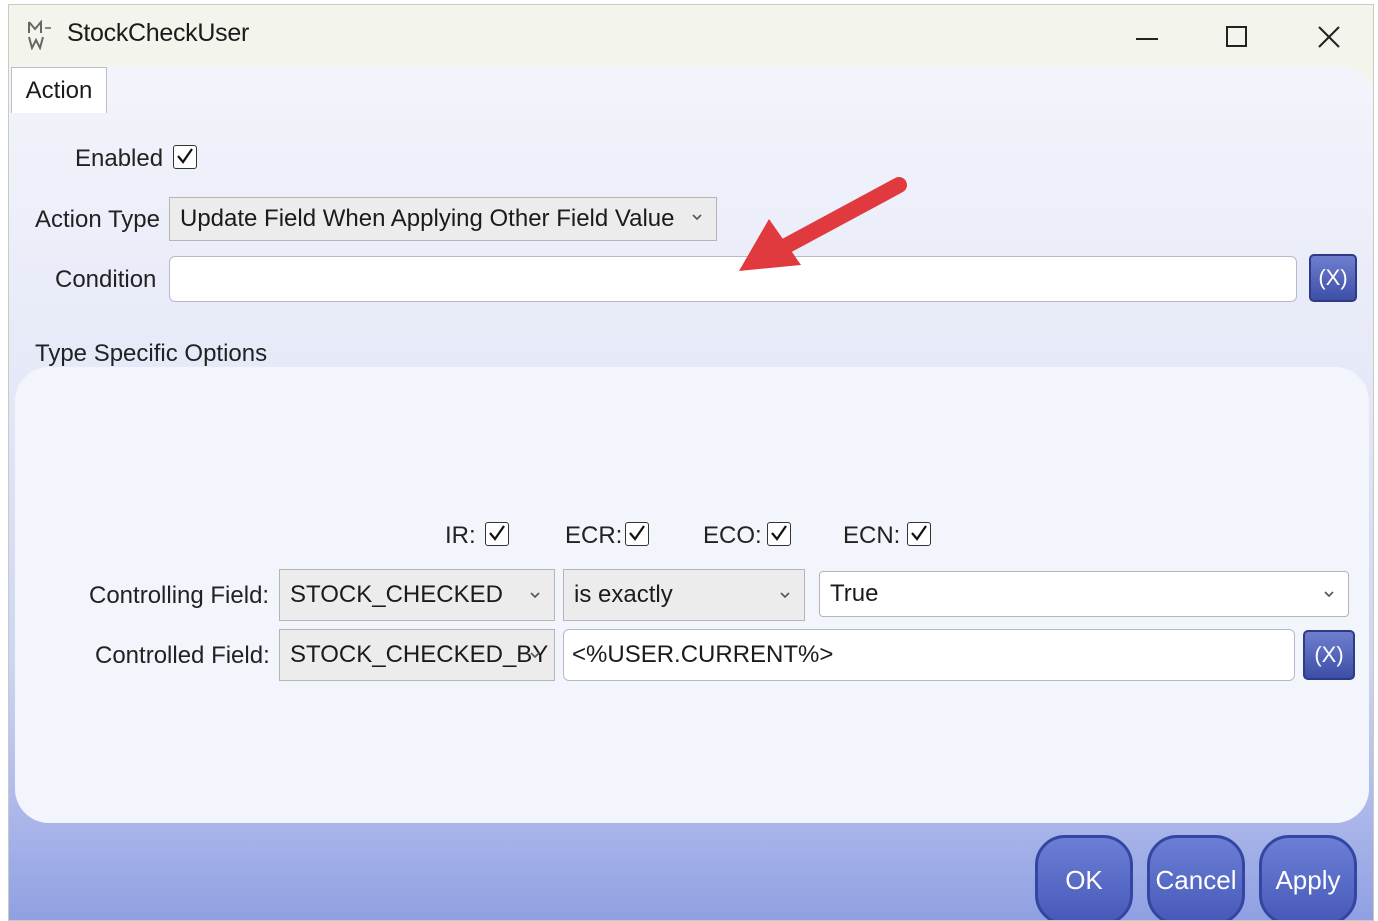  I want to click on window-title: StockCheckUser, so click(158, 33).